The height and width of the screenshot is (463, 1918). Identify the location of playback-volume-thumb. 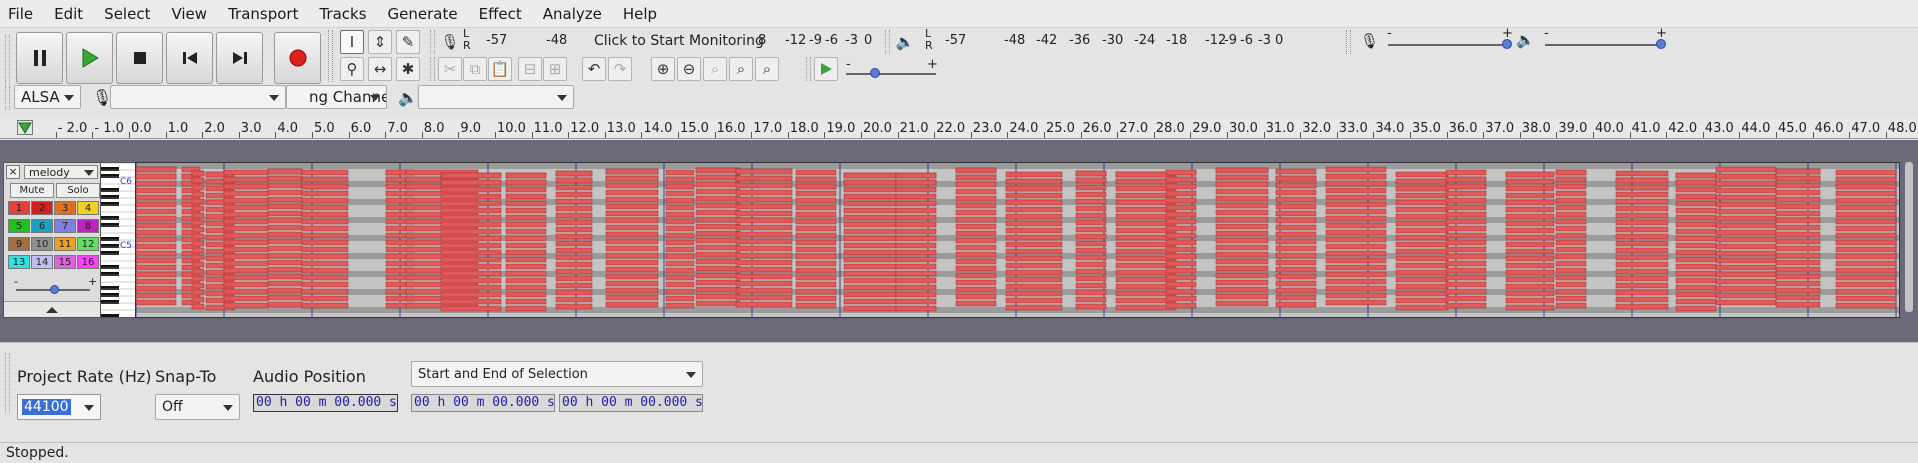
(1661, 44).